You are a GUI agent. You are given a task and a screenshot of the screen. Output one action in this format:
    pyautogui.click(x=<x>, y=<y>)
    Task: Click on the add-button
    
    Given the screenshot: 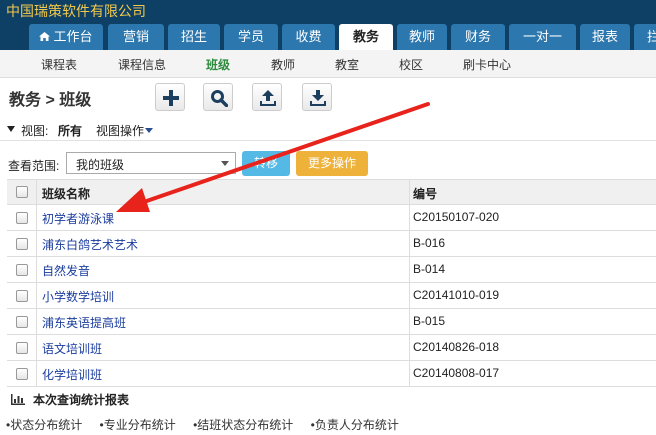 What is the action you would take?
    pyautogui.click(x=170, y=97)
    